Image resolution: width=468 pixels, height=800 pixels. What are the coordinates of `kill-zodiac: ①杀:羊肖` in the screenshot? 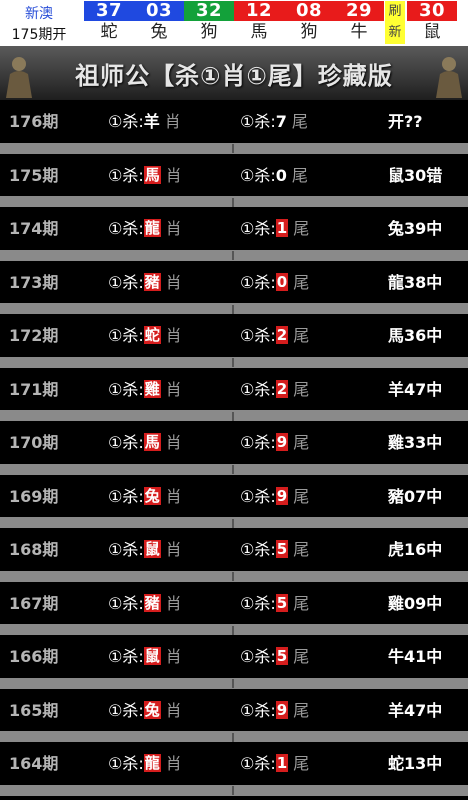 It's located at (144, 121).